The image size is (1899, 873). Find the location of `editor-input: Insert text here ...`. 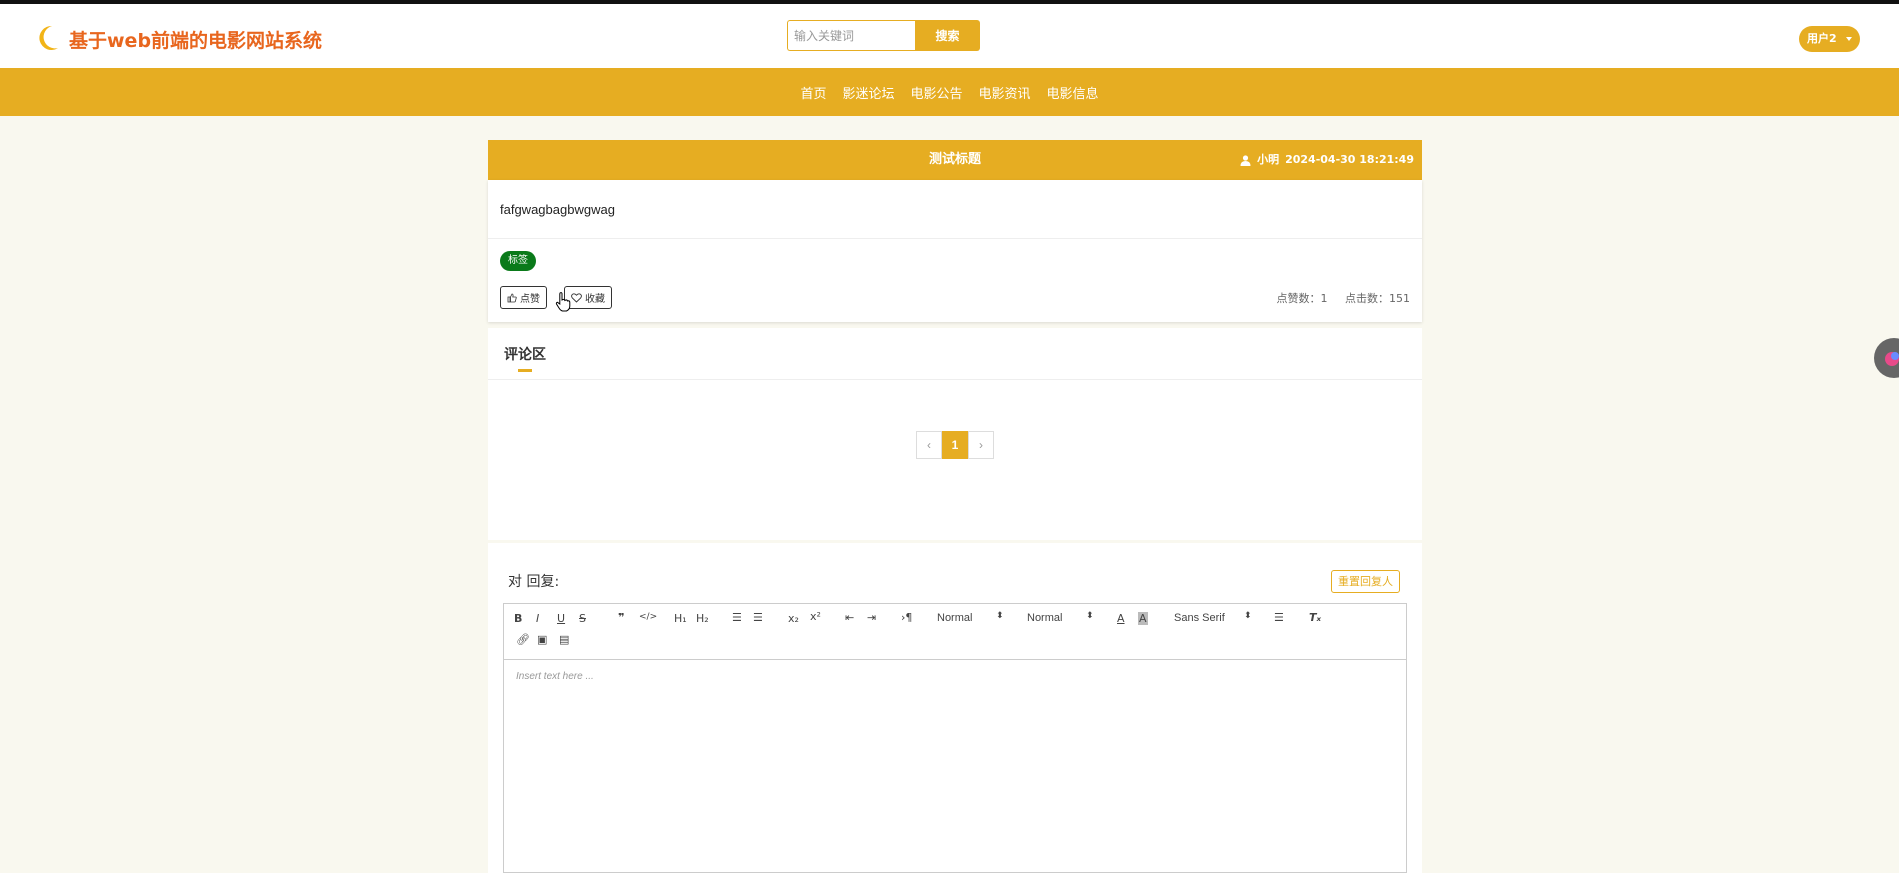

editor-input: Insert text here ... is located at coordinates (555, 676).